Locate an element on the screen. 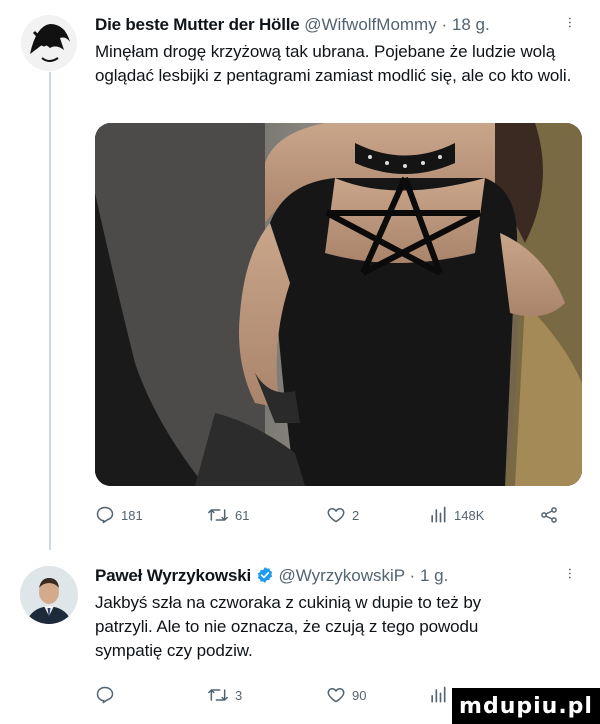 Image resolution: width=600 pixels, height=724 pixels. view-count: 148K is located at coordinates (469, 515).